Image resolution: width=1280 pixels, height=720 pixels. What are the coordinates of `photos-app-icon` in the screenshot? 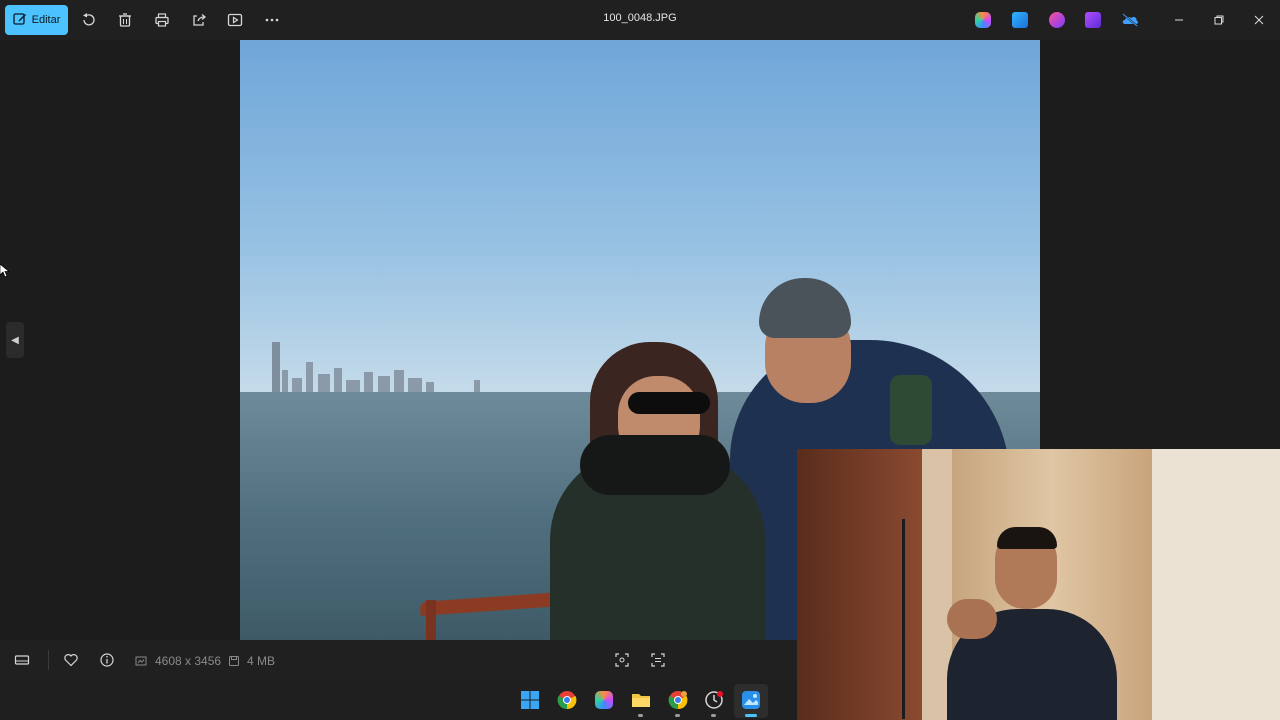 It's located at (1020, 20).